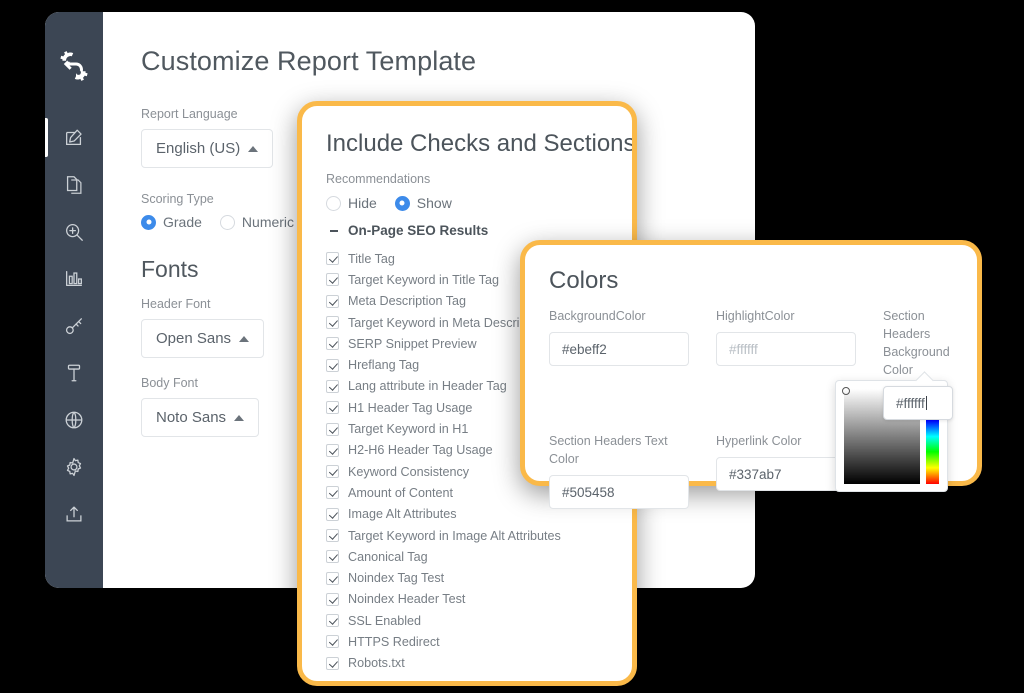 The width and height of the screenshot is (1024, 693). Describe the element at coordinates (427, 386) in the screenshot. I see `check-row-label: Lang attribute in Header Tag` at that location.